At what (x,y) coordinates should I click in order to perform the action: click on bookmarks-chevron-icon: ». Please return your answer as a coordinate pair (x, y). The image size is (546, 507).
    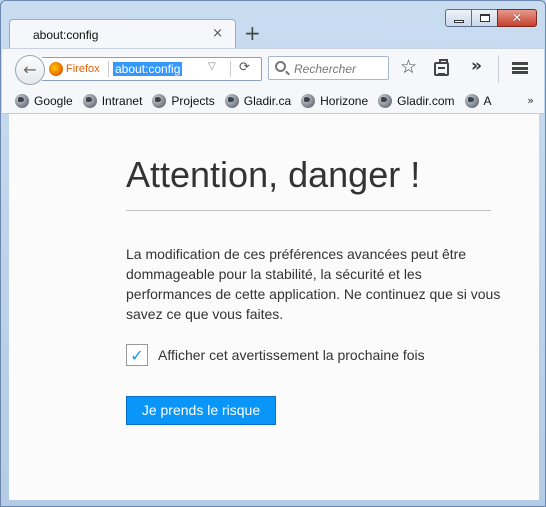
    Looking at the image, I should click on (530, 100).